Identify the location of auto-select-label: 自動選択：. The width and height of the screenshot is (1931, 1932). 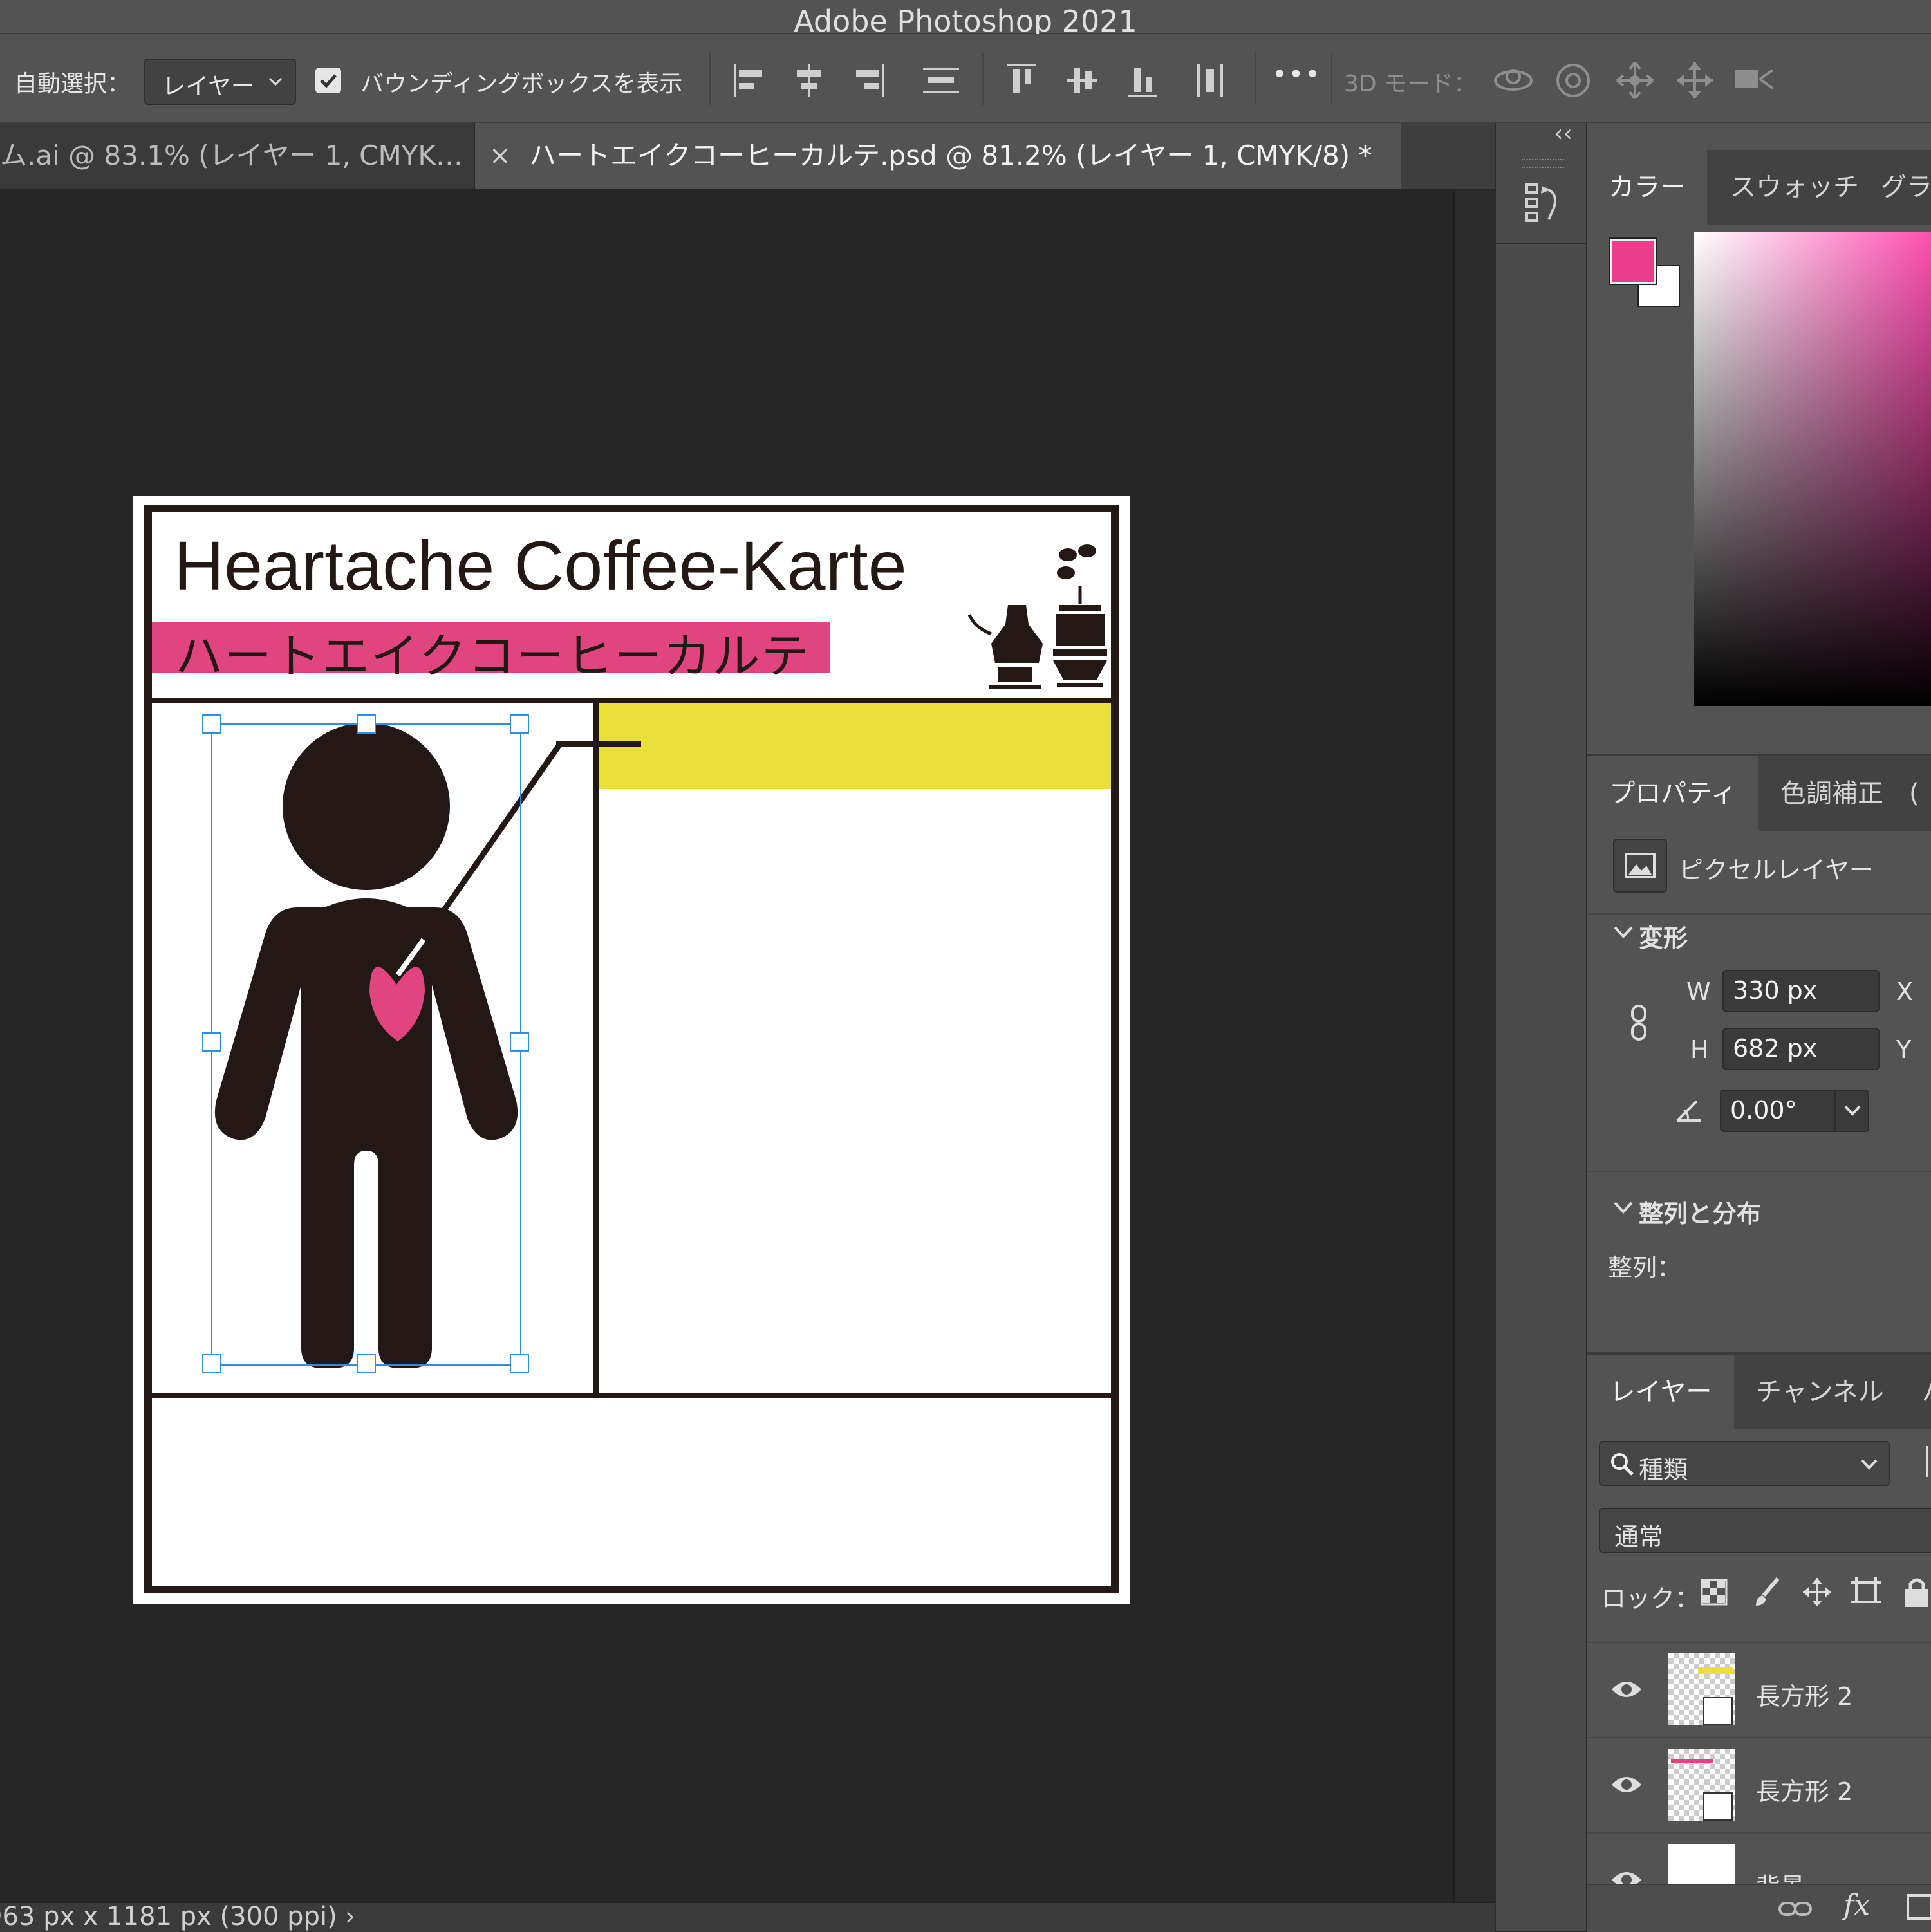
(73, 84).